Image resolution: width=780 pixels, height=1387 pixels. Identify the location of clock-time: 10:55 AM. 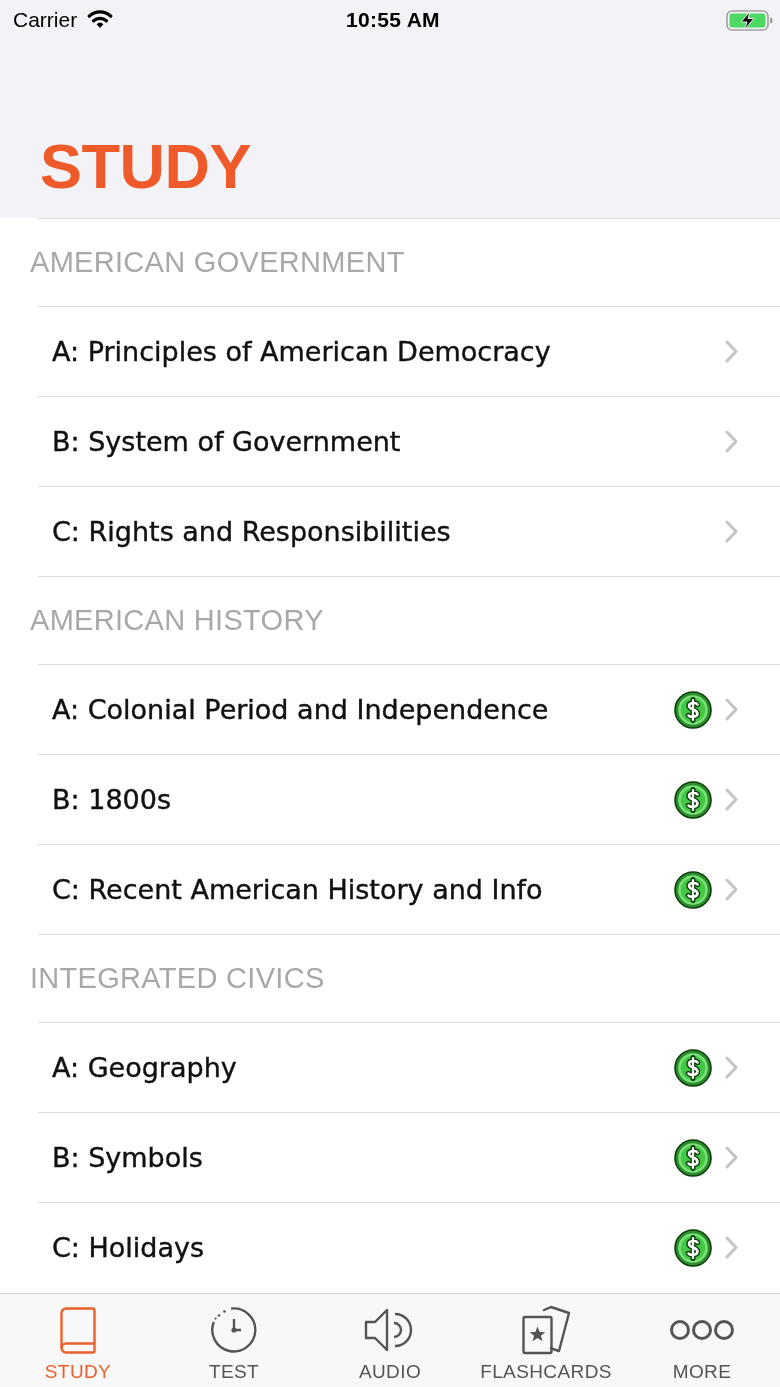
(393, 20).